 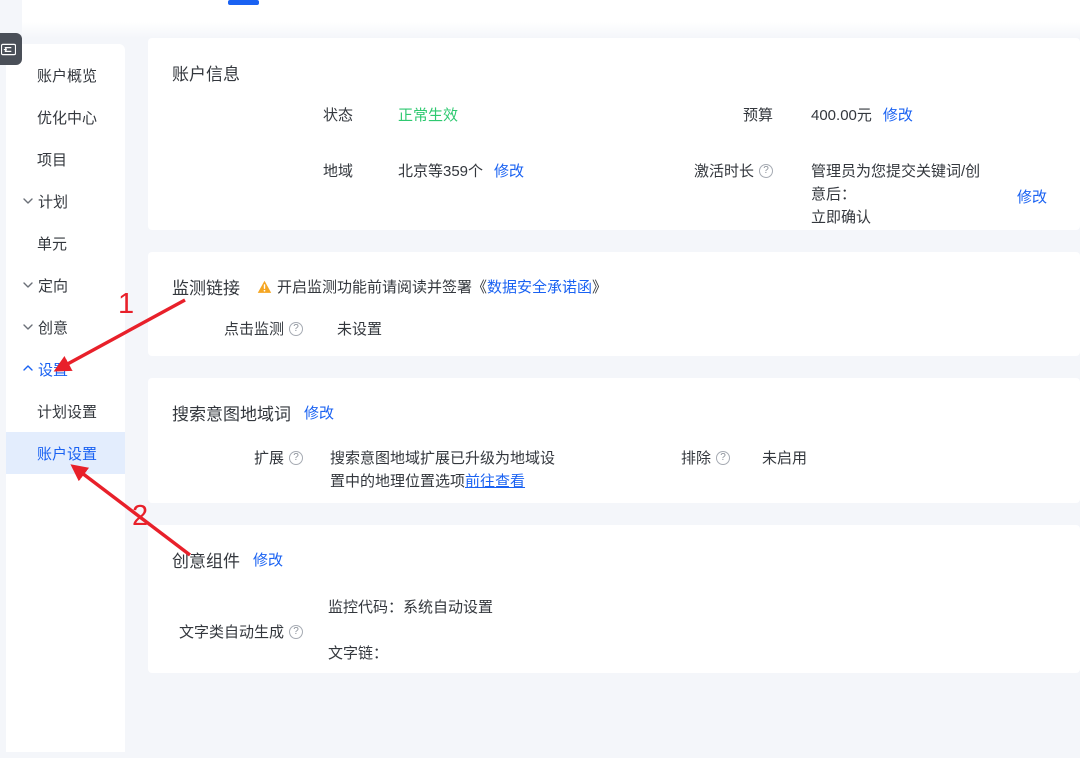 I want to click on status-label: 状态, so click(x=337, y=115).